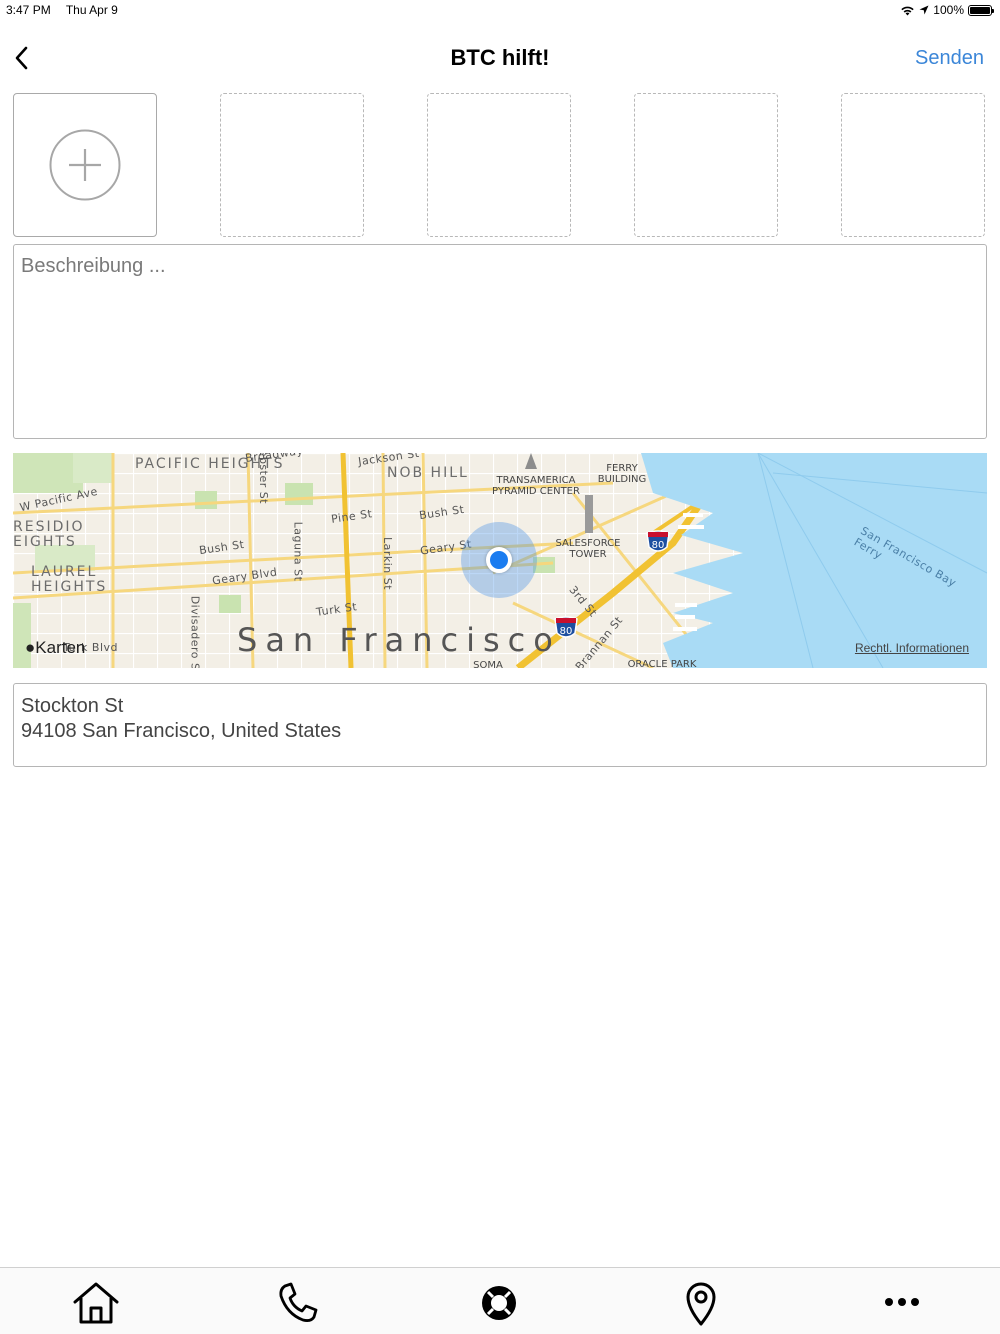 The height and width of the screenshot is (1334, 1000). Describe the element at coordinates (399, 640) in the screenshot. I see `map-city-label: San Francisco` at that location.